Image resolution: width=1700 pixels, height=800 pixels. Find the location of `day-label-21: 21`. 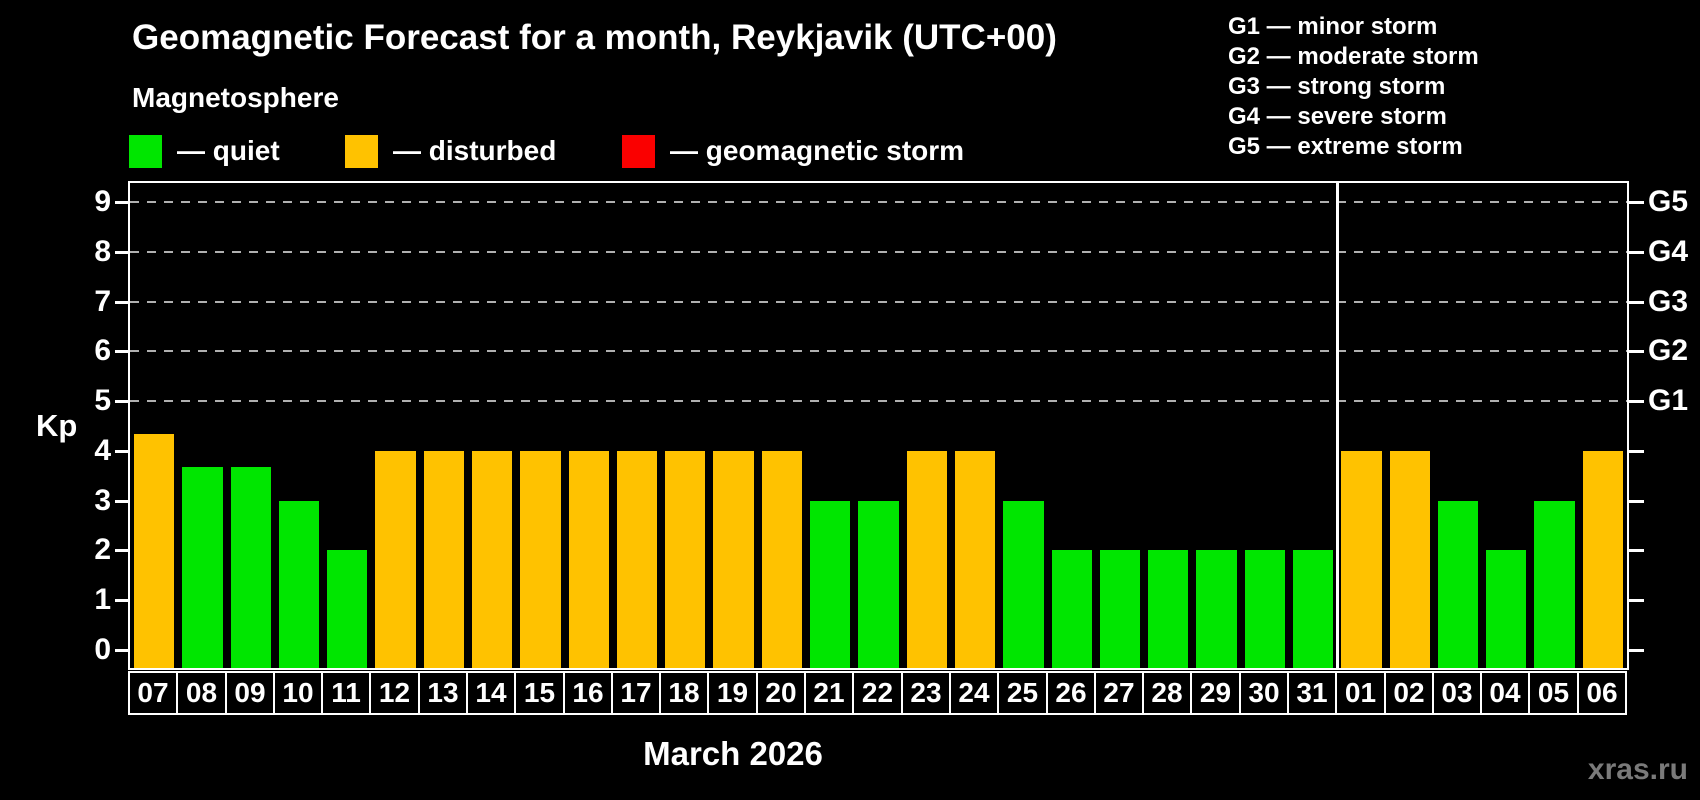

day-label-21: 21 is located at coordinates (829, 693).